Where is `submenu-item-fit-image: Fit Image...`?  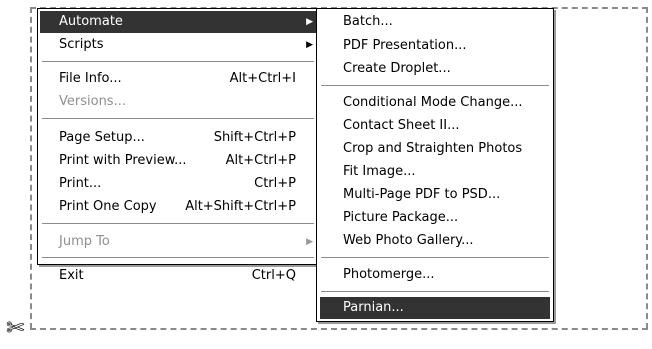 submenu-item-fit-image: Fit Image... is located at coordinates (435, 172).